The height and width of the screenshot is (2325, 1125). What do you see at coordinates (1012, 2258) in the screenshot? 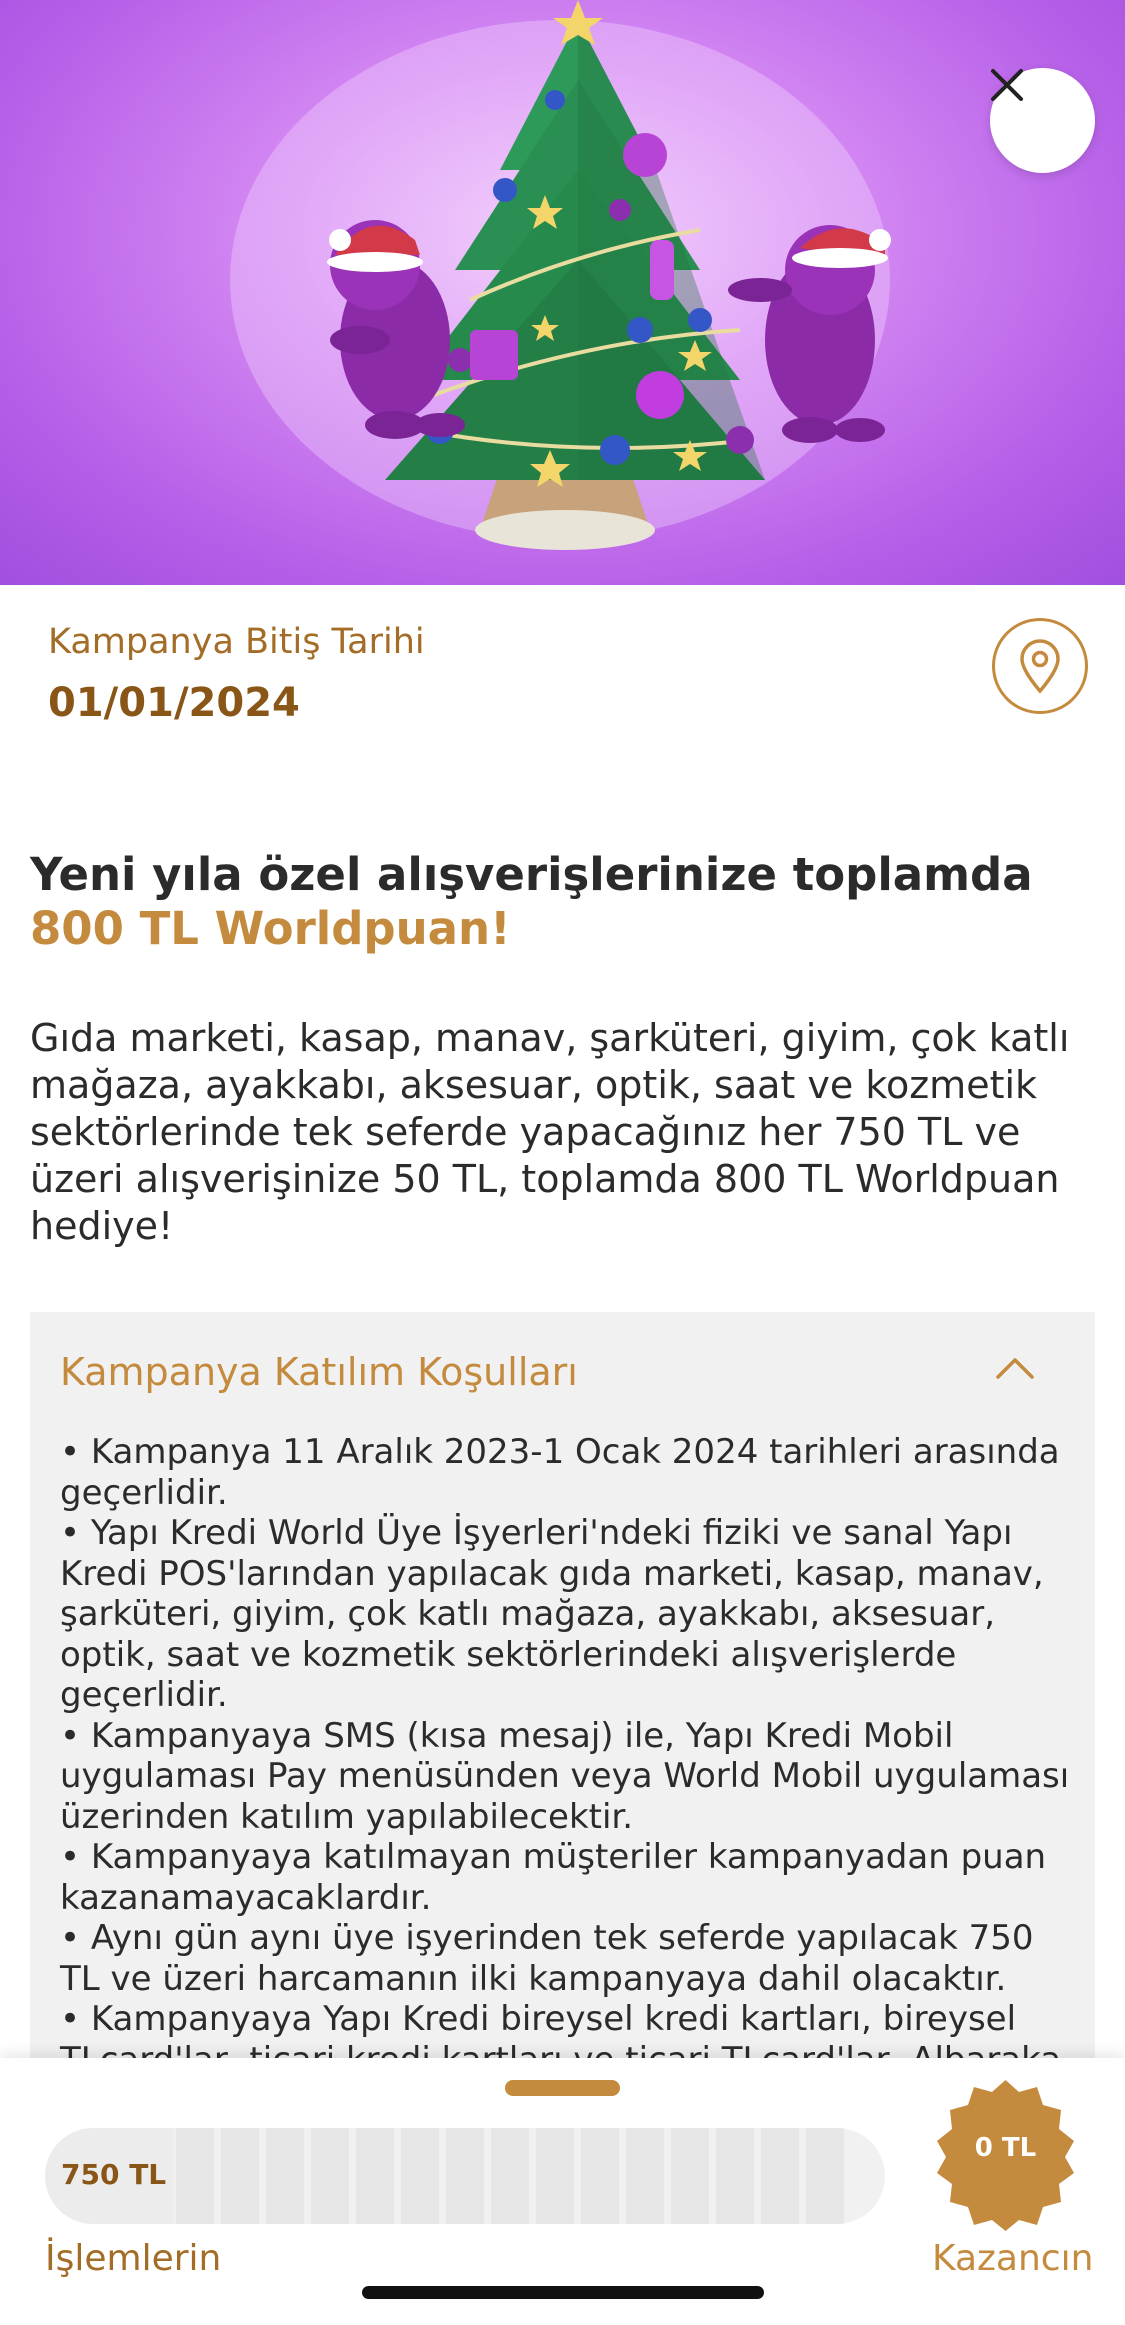
I see `earnings-label: Kazancın` at bounding box center [1012, 2258].